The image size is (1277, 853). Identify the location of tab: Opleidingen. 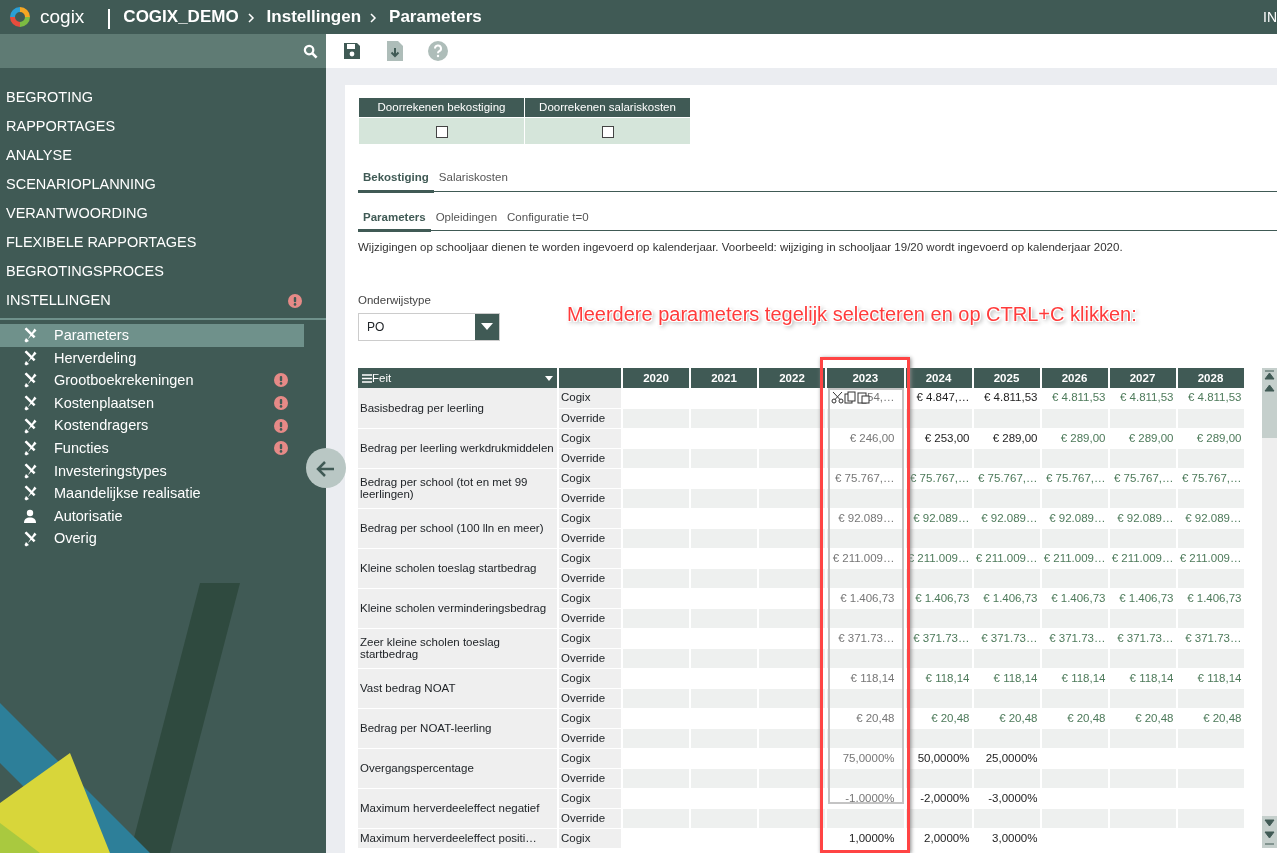
(466, 218).